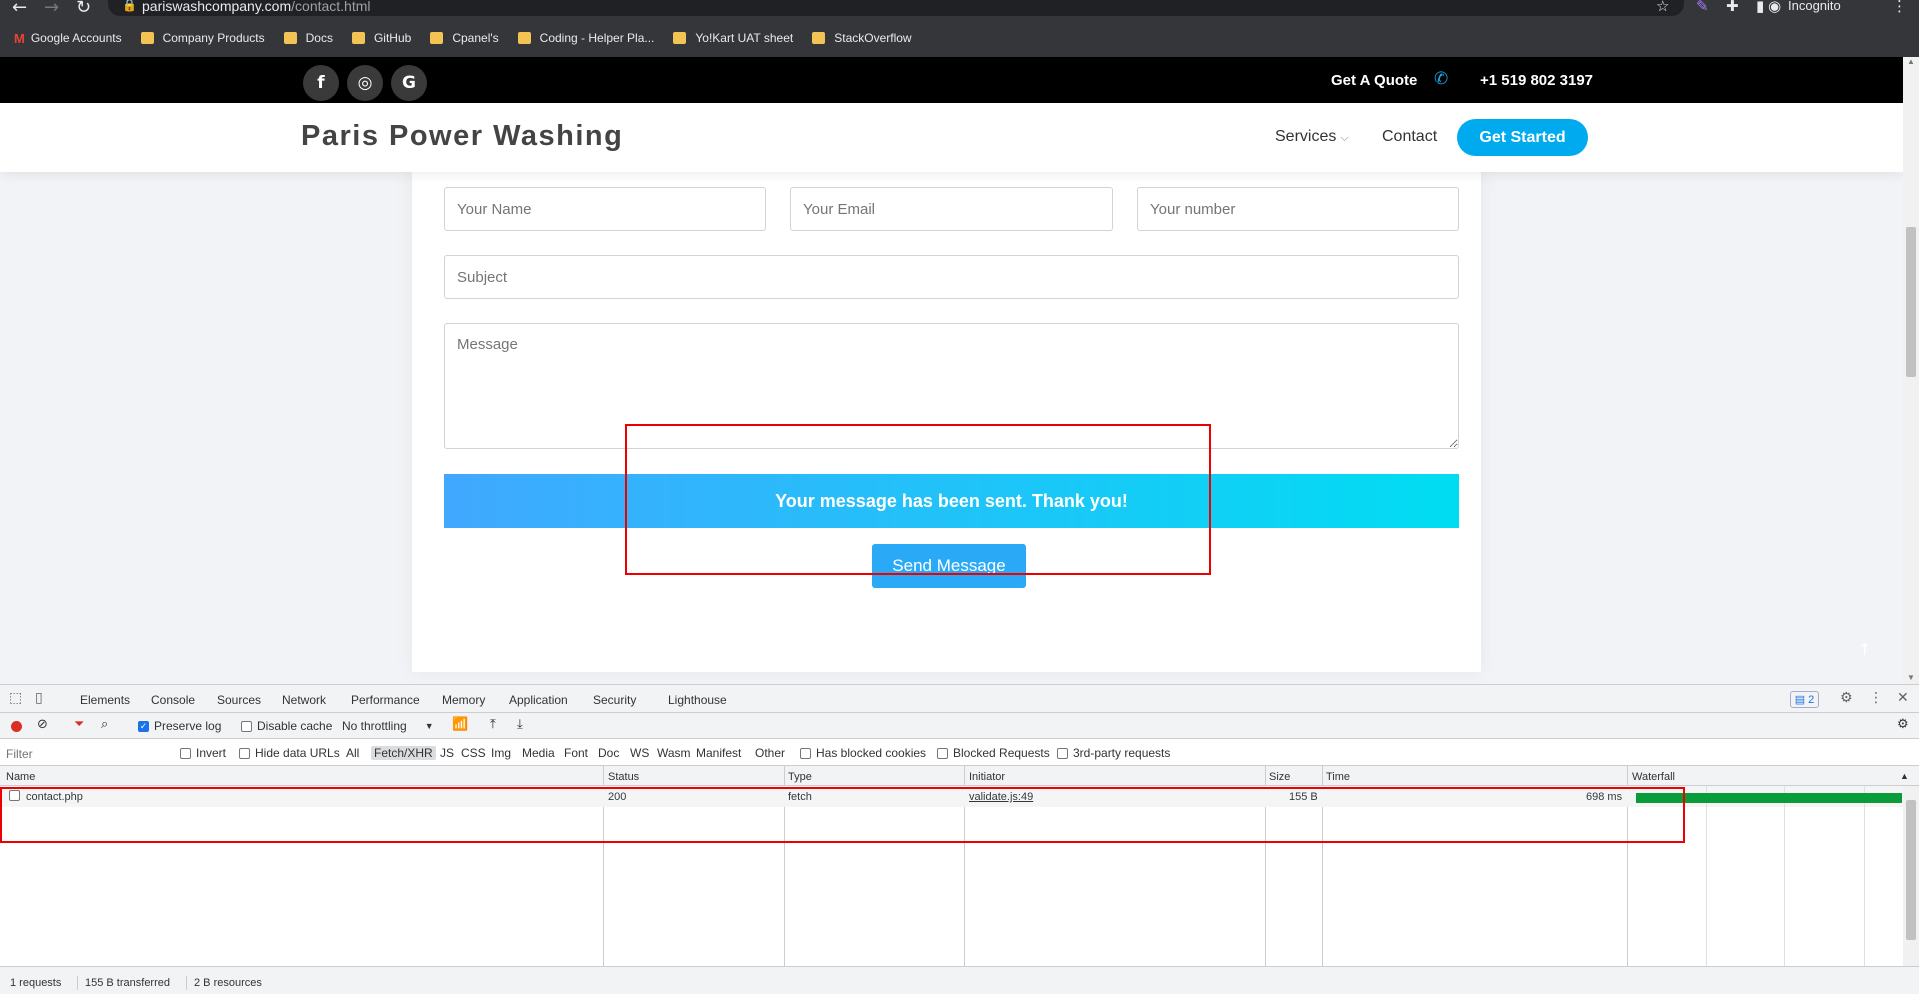 Image resolution: width=1919 pixels, height=994 pixels. Describe the element at coordinates (36, 983) in the screenshot. I see `requests-count: 1 requests` at that location.